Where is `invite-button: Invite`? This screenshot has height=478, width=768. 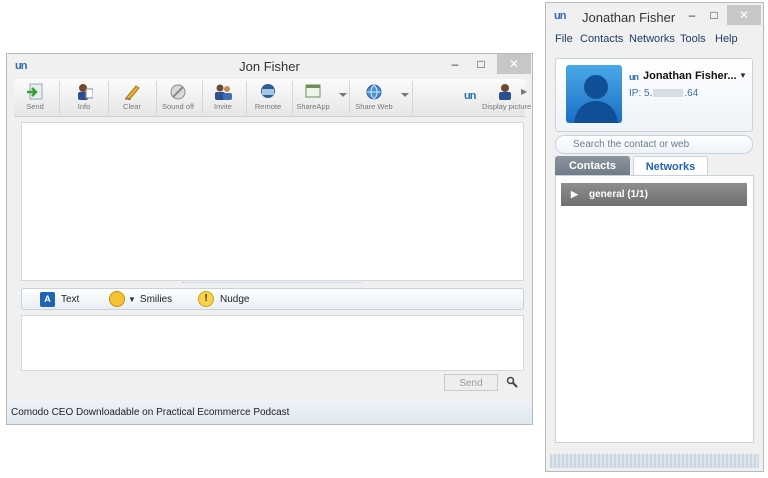 invite-button: Invite is located at coordinates (223, 97).